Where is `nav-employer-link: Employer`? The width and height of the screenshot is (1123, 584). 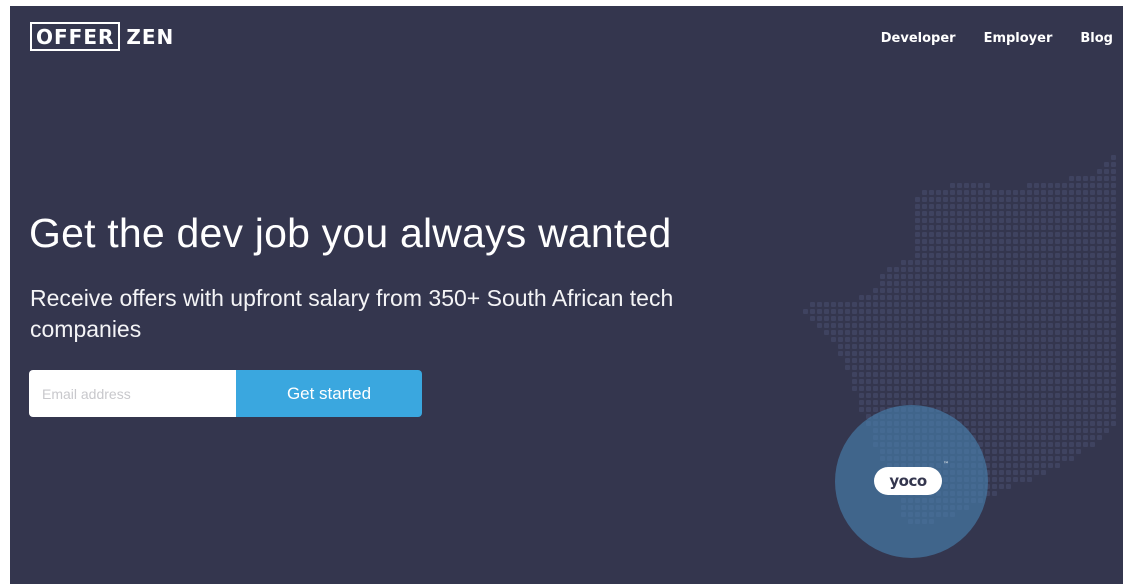 nav-employer-link: Employer is located at coordinates (1018, 38).